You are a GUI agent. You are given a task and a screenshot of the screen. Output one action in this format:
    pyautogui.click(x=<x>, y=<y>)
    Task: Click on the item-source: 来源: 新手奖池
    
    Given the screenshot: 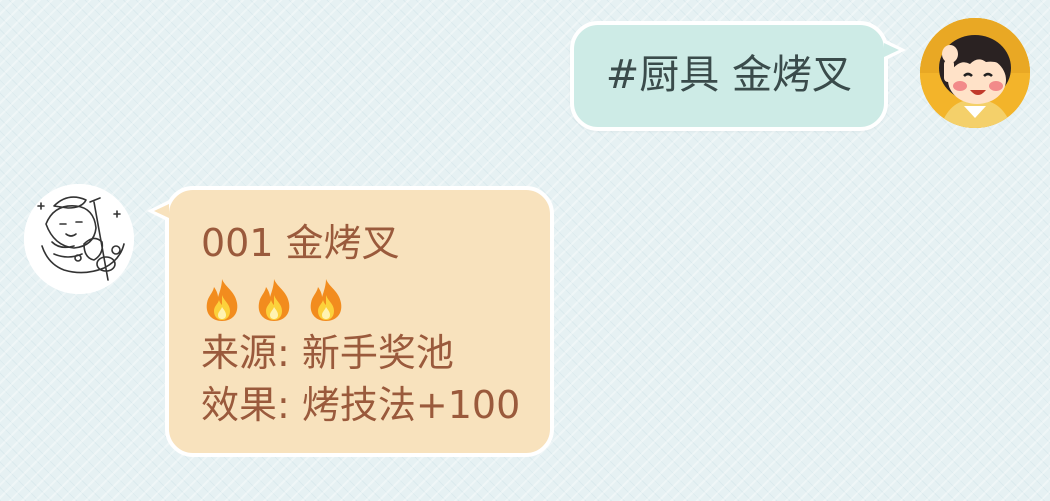 What is the action you would take?
    pyautogui.click(x=327, y=353)
    